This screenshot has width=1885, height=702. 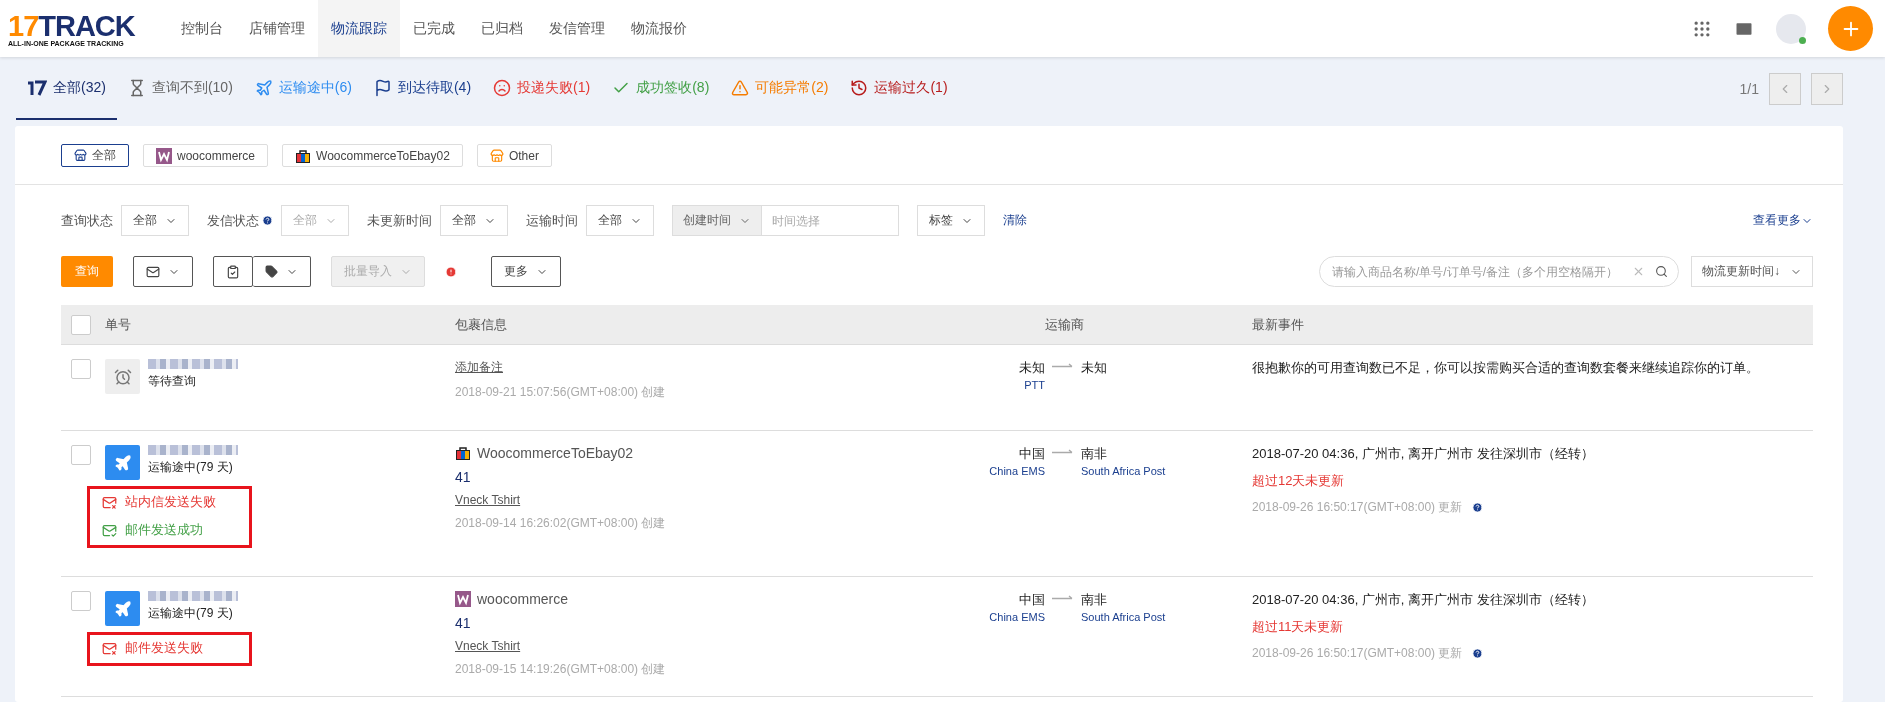 What do you see at coordinates (1094, 368) in the screenshot?
I see `destination-country: 未知` at bounding box center [1094, 368].